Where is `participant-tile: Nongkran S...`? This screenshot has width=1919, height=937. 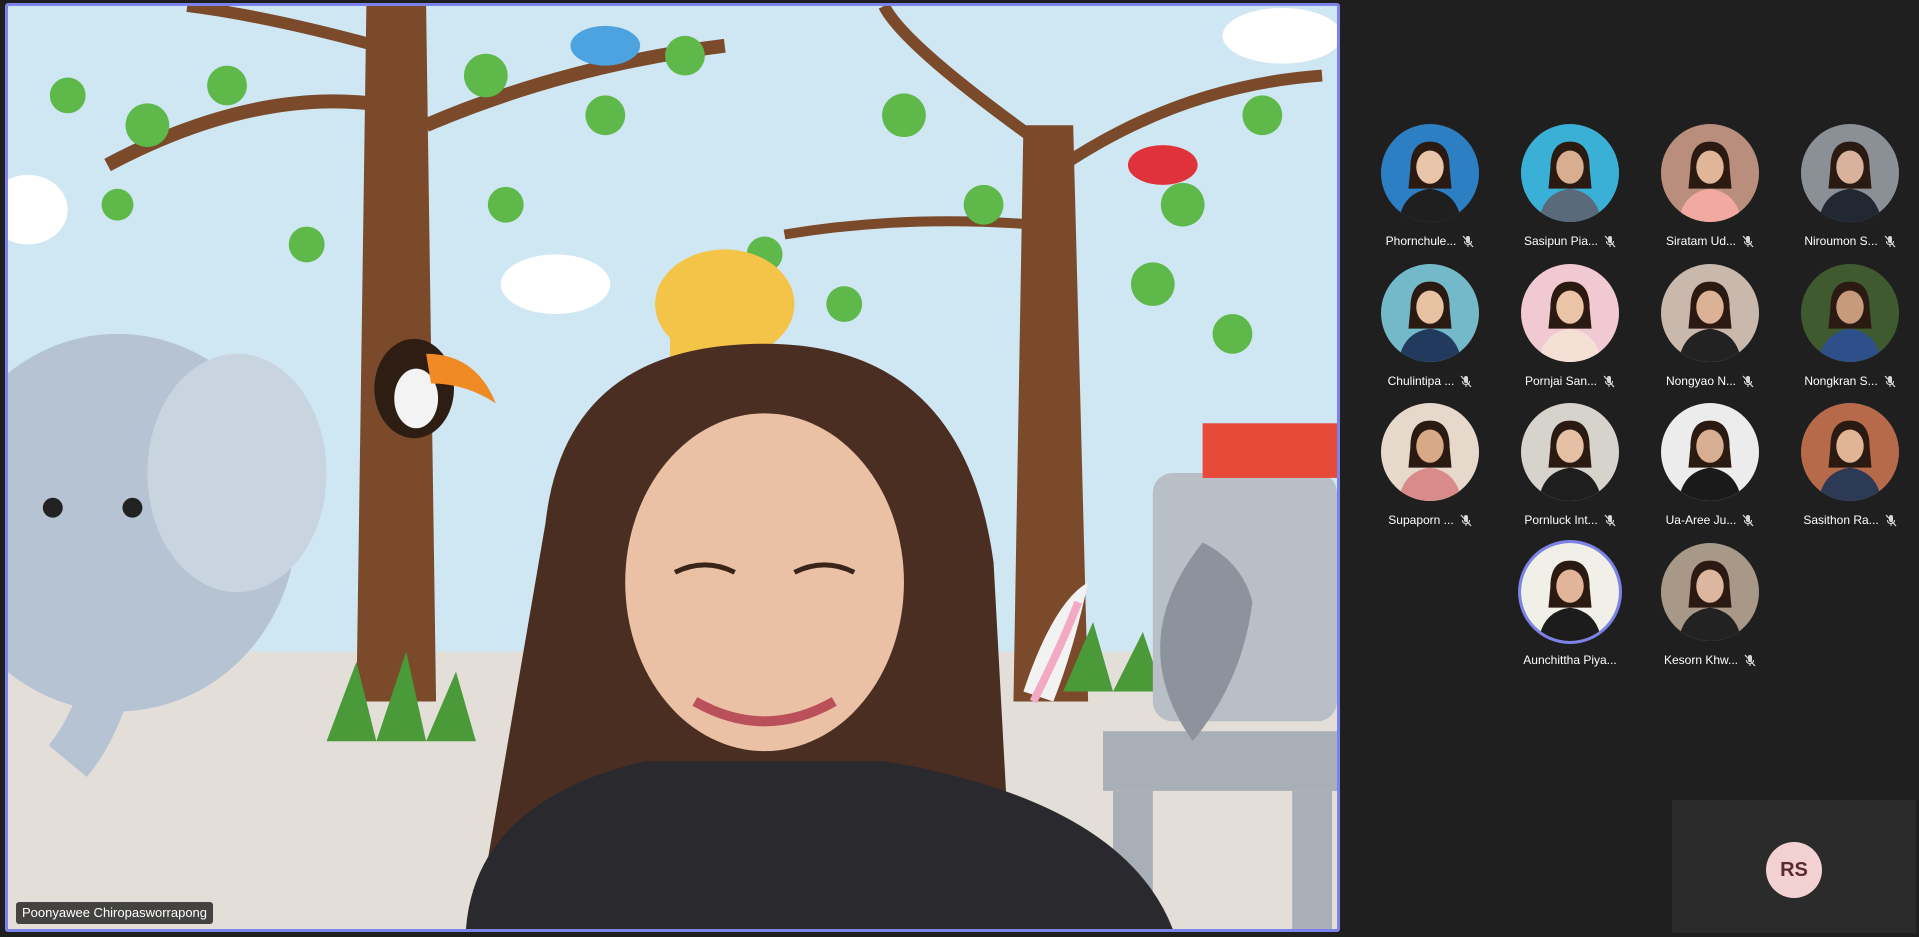 participant-tile: Nongkran S... is located at coordinates (1849, 332).